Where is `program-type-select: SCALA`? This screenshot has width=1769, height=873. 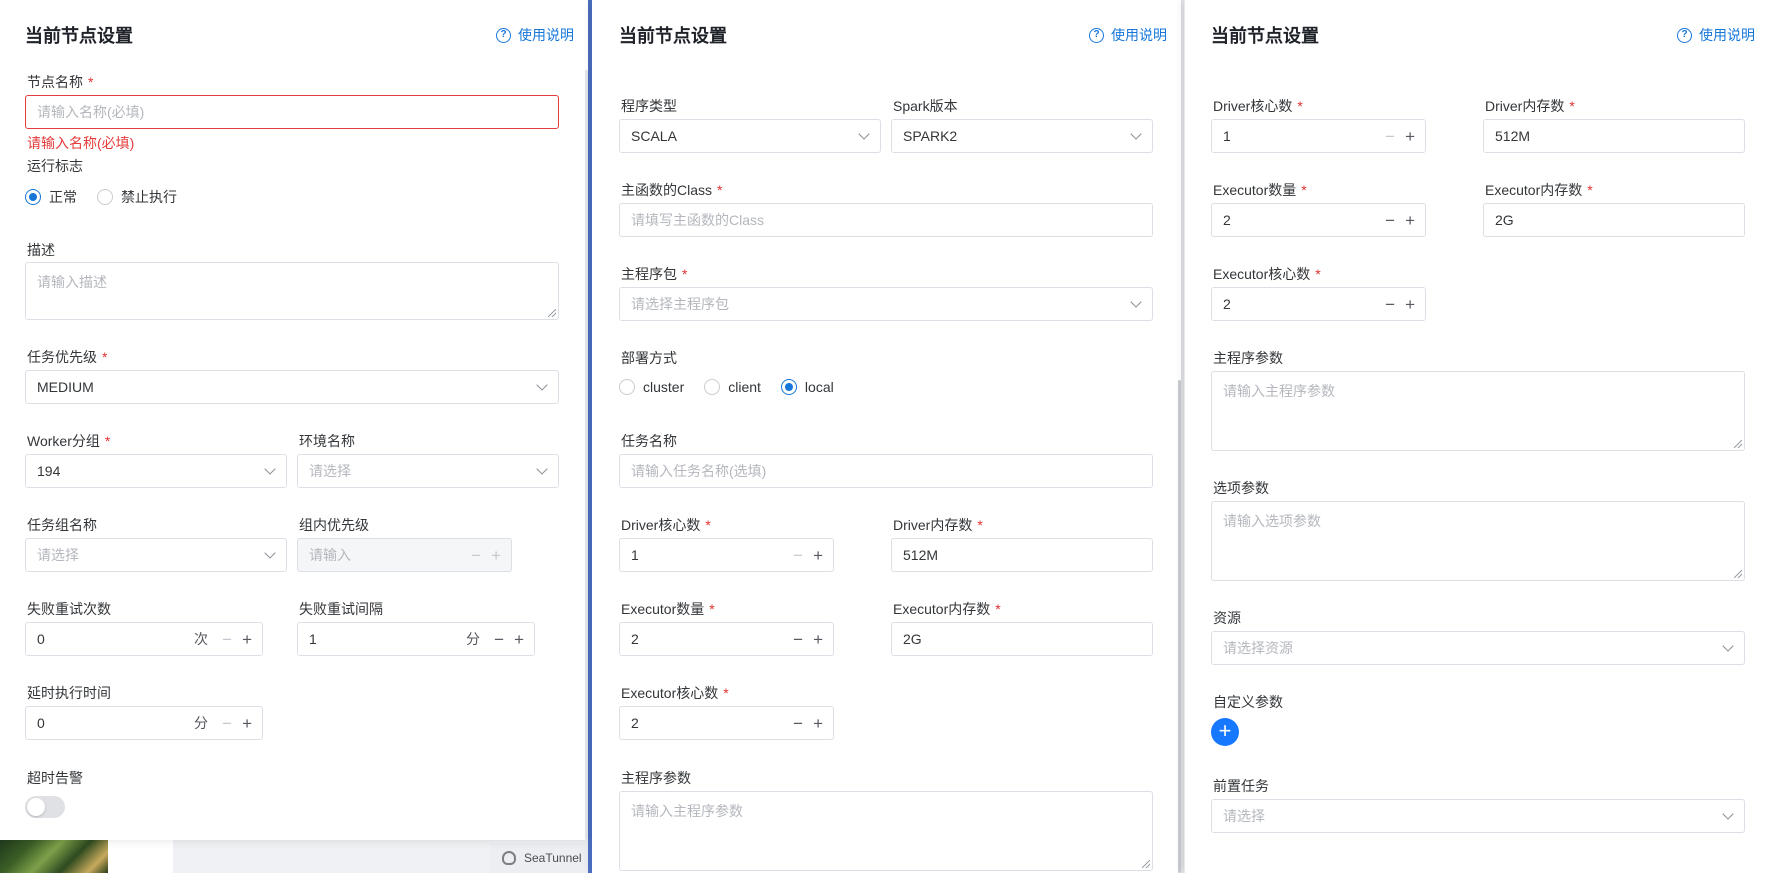 program-type-select: SCALA is located at coordinates (750, 136).